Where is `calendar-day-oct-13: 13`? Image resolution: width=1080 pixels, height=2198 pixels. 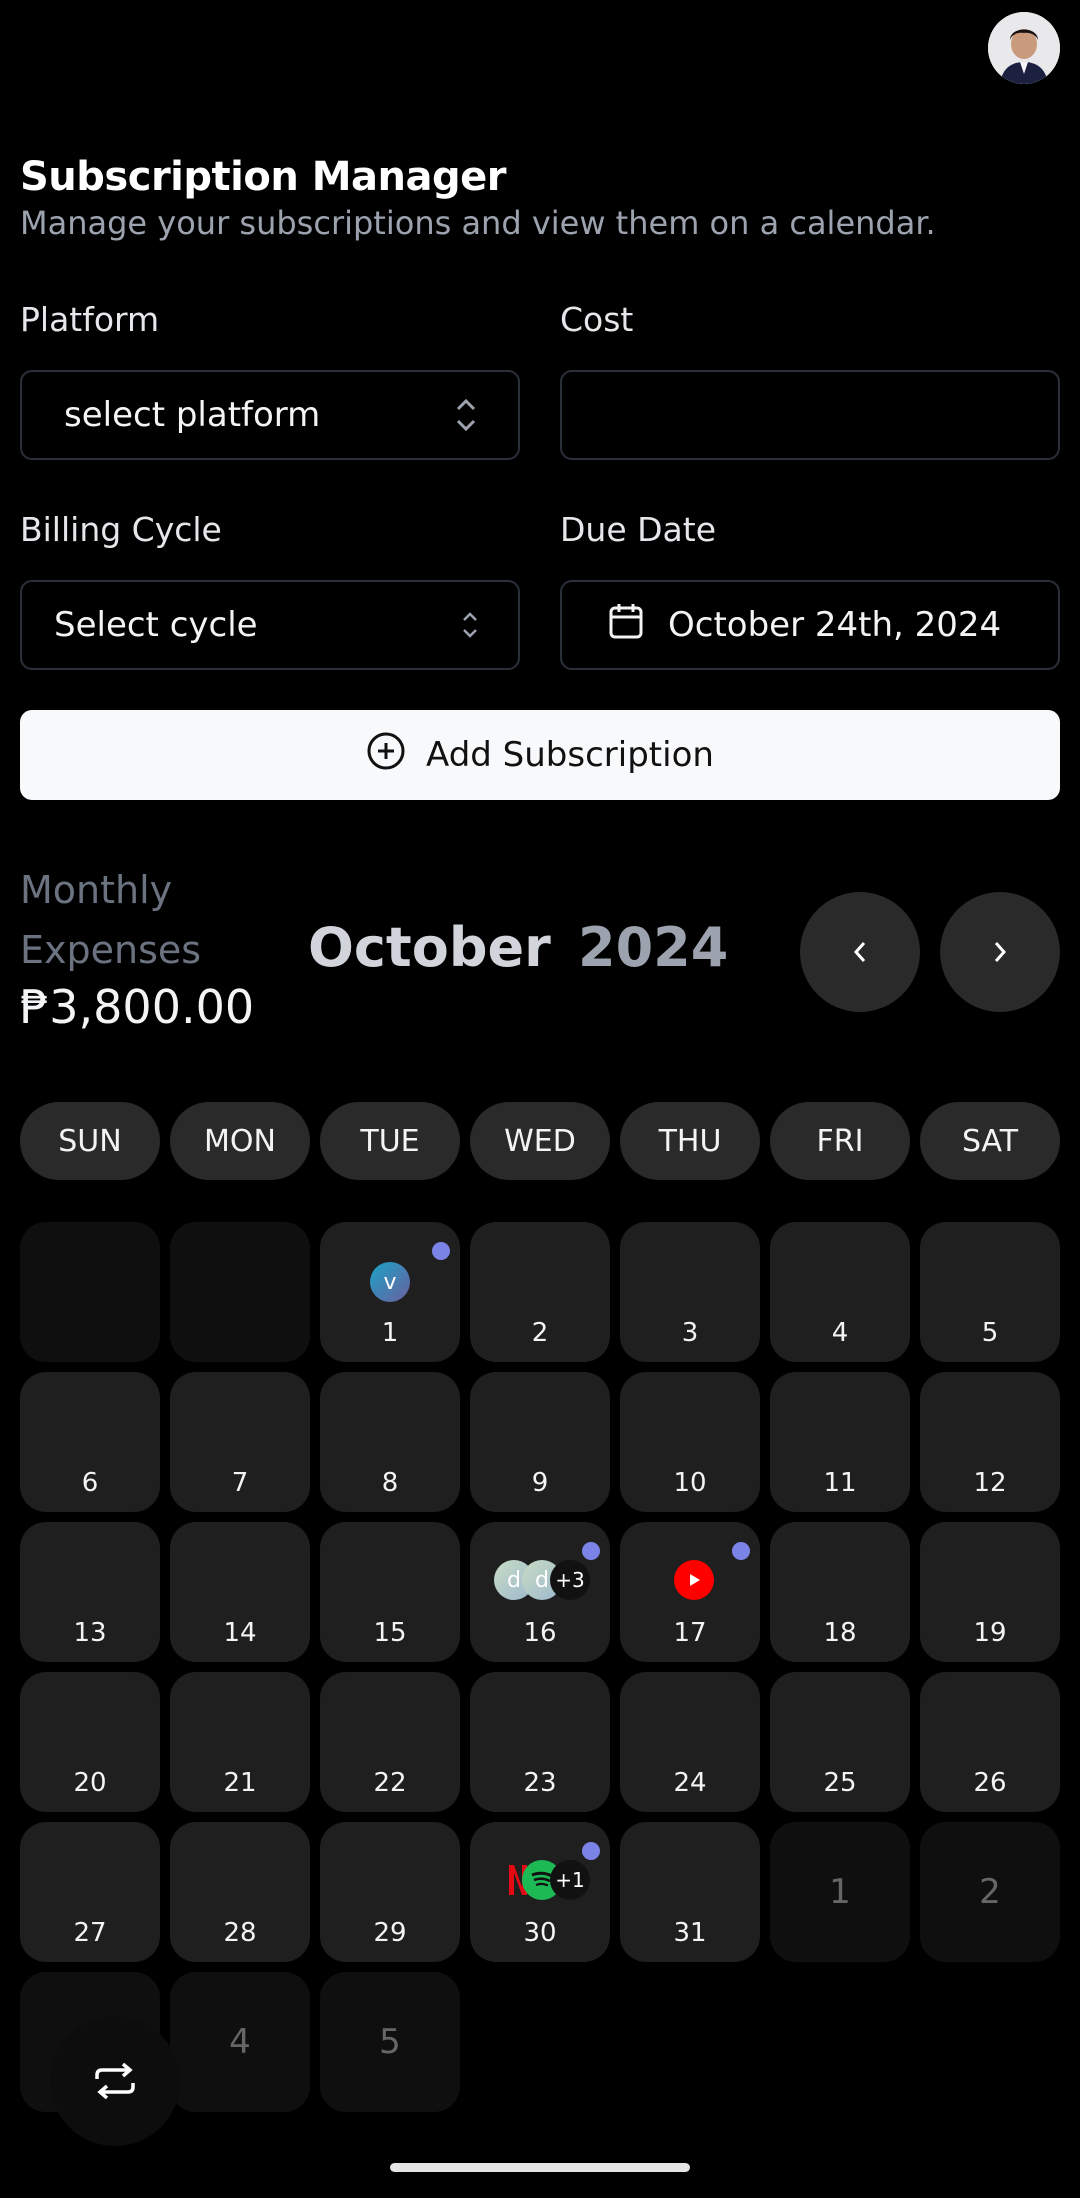
calendar-day-oct-13: 13 is located at coordinates (90, 1592).